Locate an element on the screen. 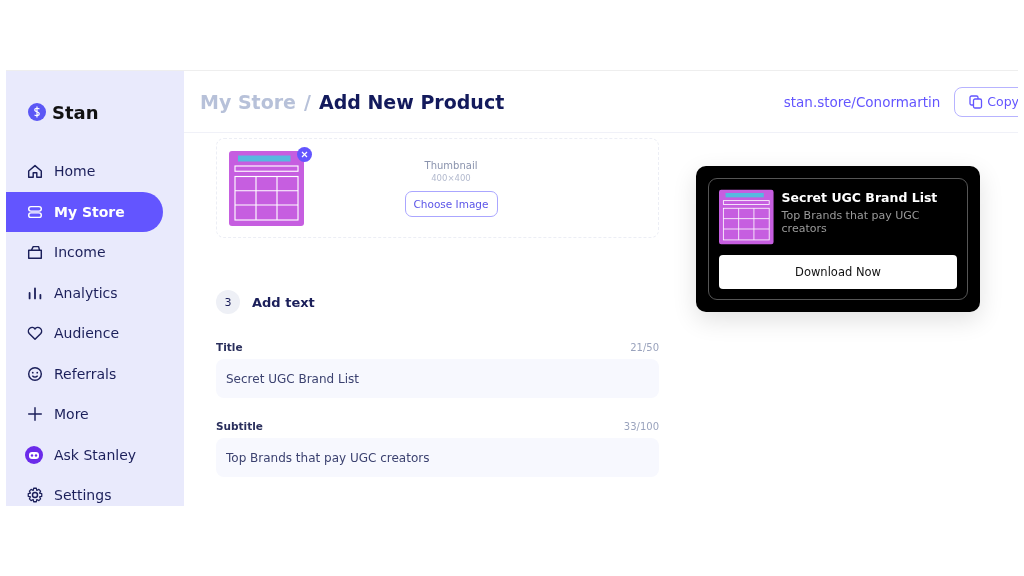 The image size is (1024, 576). sidebar-item: More is located at coordinates (84, 414).